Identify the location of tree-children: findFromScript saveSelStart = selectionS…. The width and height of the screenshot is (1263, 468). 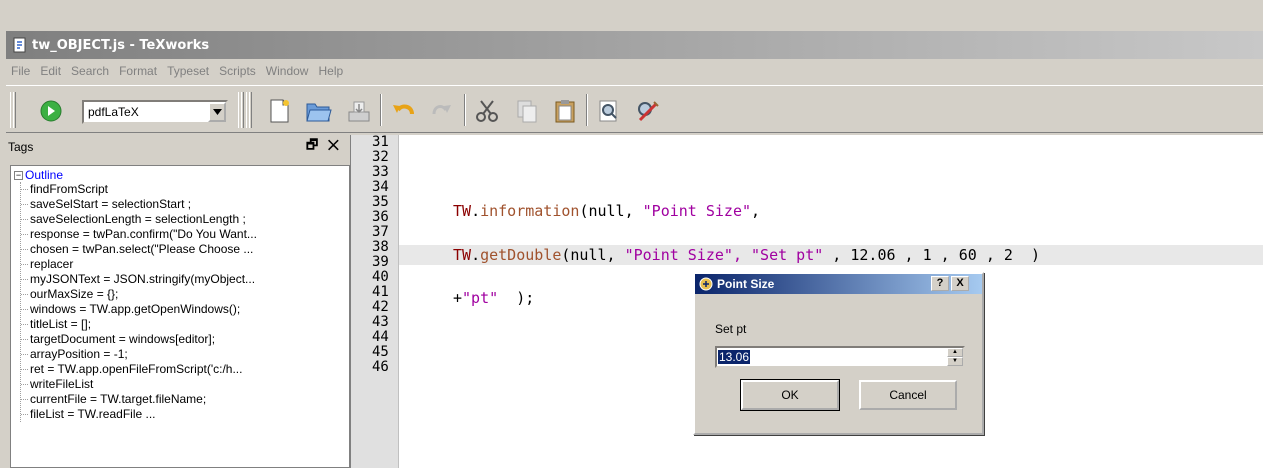
(184, 302).